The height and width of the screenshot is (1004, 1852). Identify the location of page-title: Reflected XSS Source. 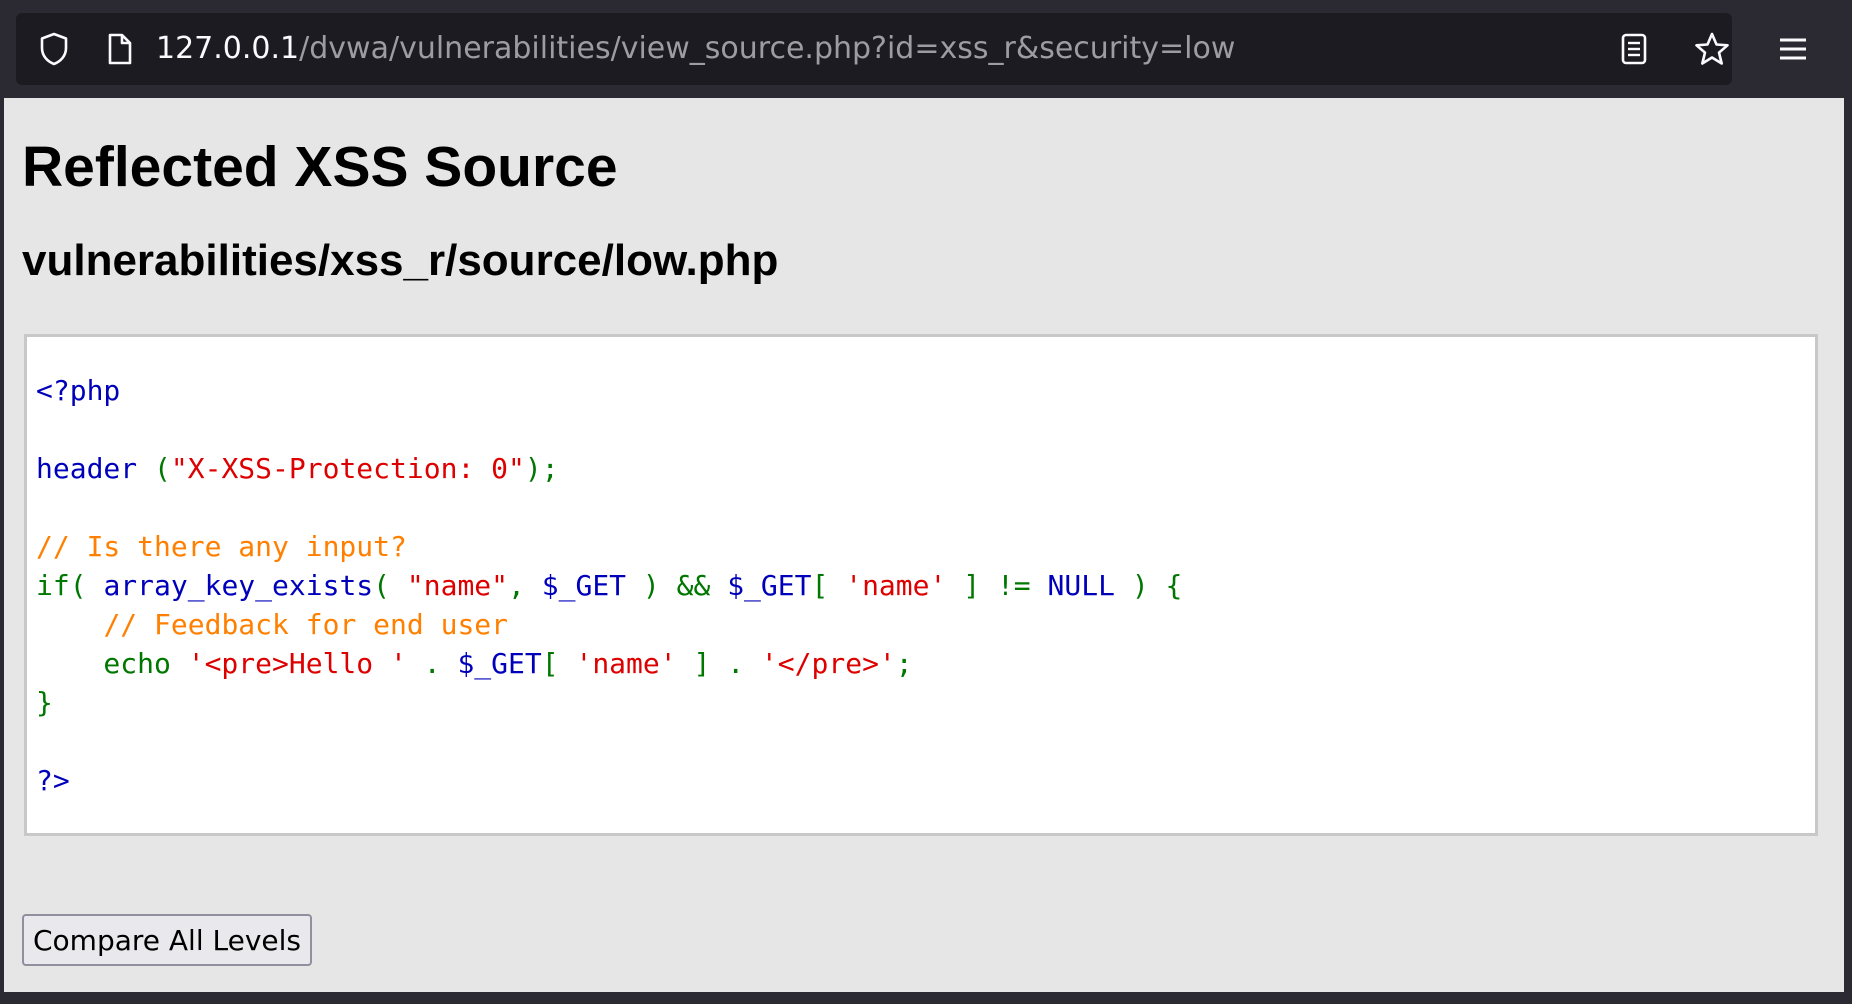
(320, 167).